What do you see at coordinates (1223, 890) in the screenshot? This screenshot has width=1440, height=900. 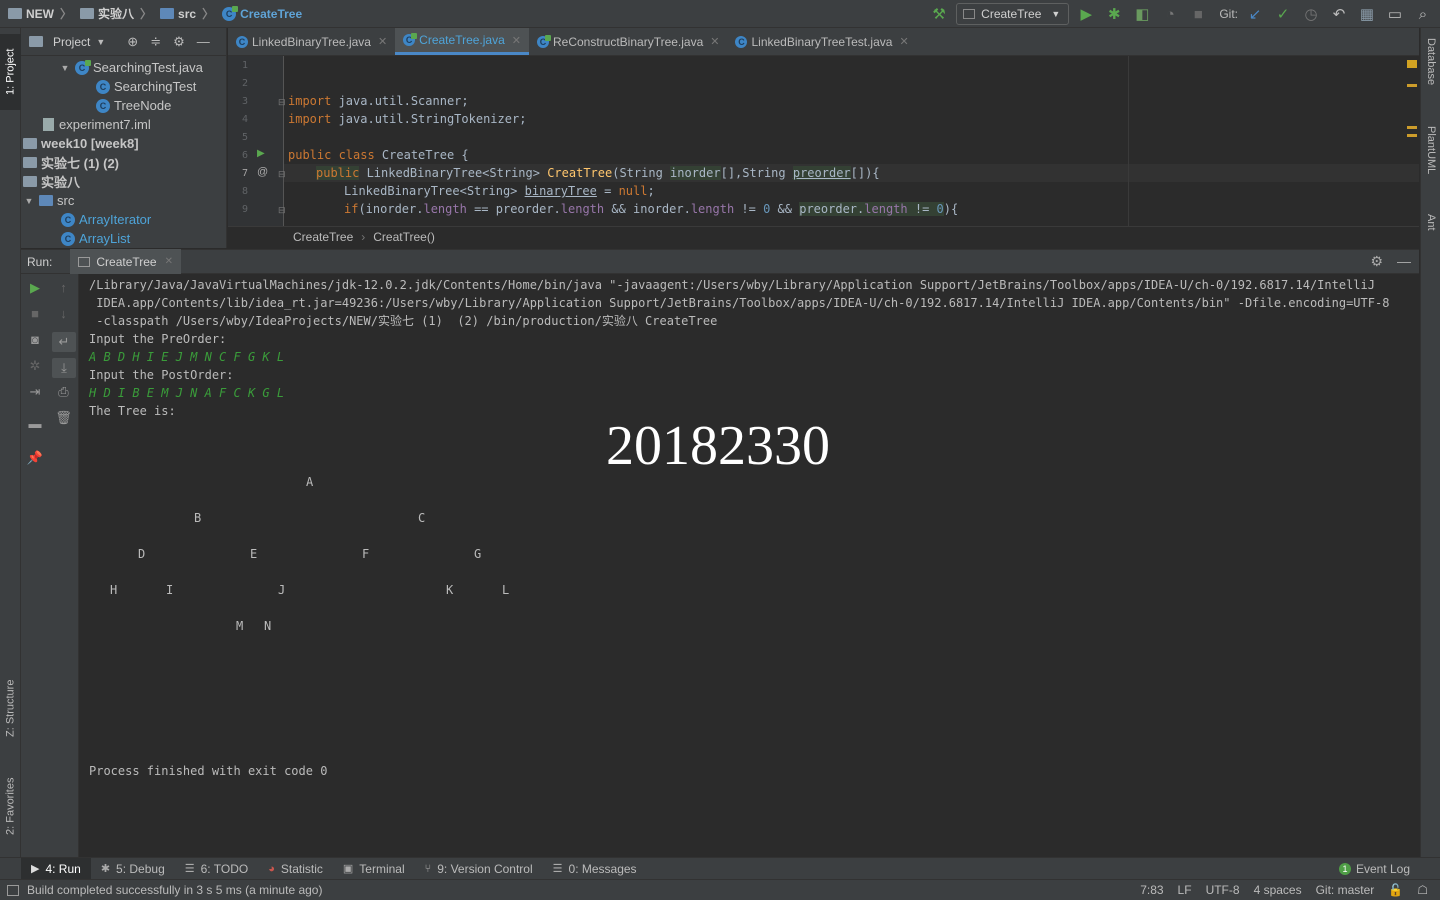 I see `file-encoding: UTF-8` at bounding box center [1223, 890].